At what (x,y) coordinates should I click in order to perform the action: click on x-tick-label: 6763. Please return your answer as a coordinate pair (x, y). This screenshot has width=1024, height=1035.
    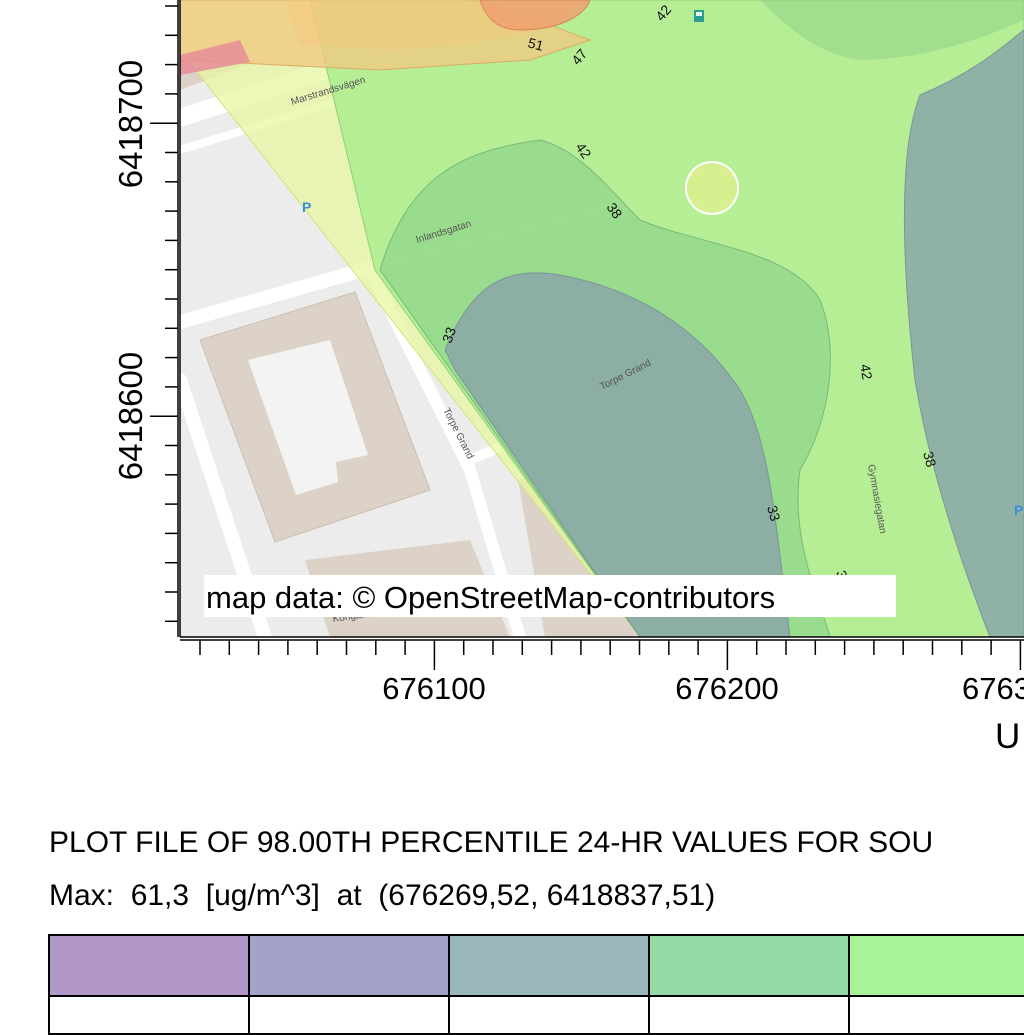
    Looking at the image, I should click on (993, 688).